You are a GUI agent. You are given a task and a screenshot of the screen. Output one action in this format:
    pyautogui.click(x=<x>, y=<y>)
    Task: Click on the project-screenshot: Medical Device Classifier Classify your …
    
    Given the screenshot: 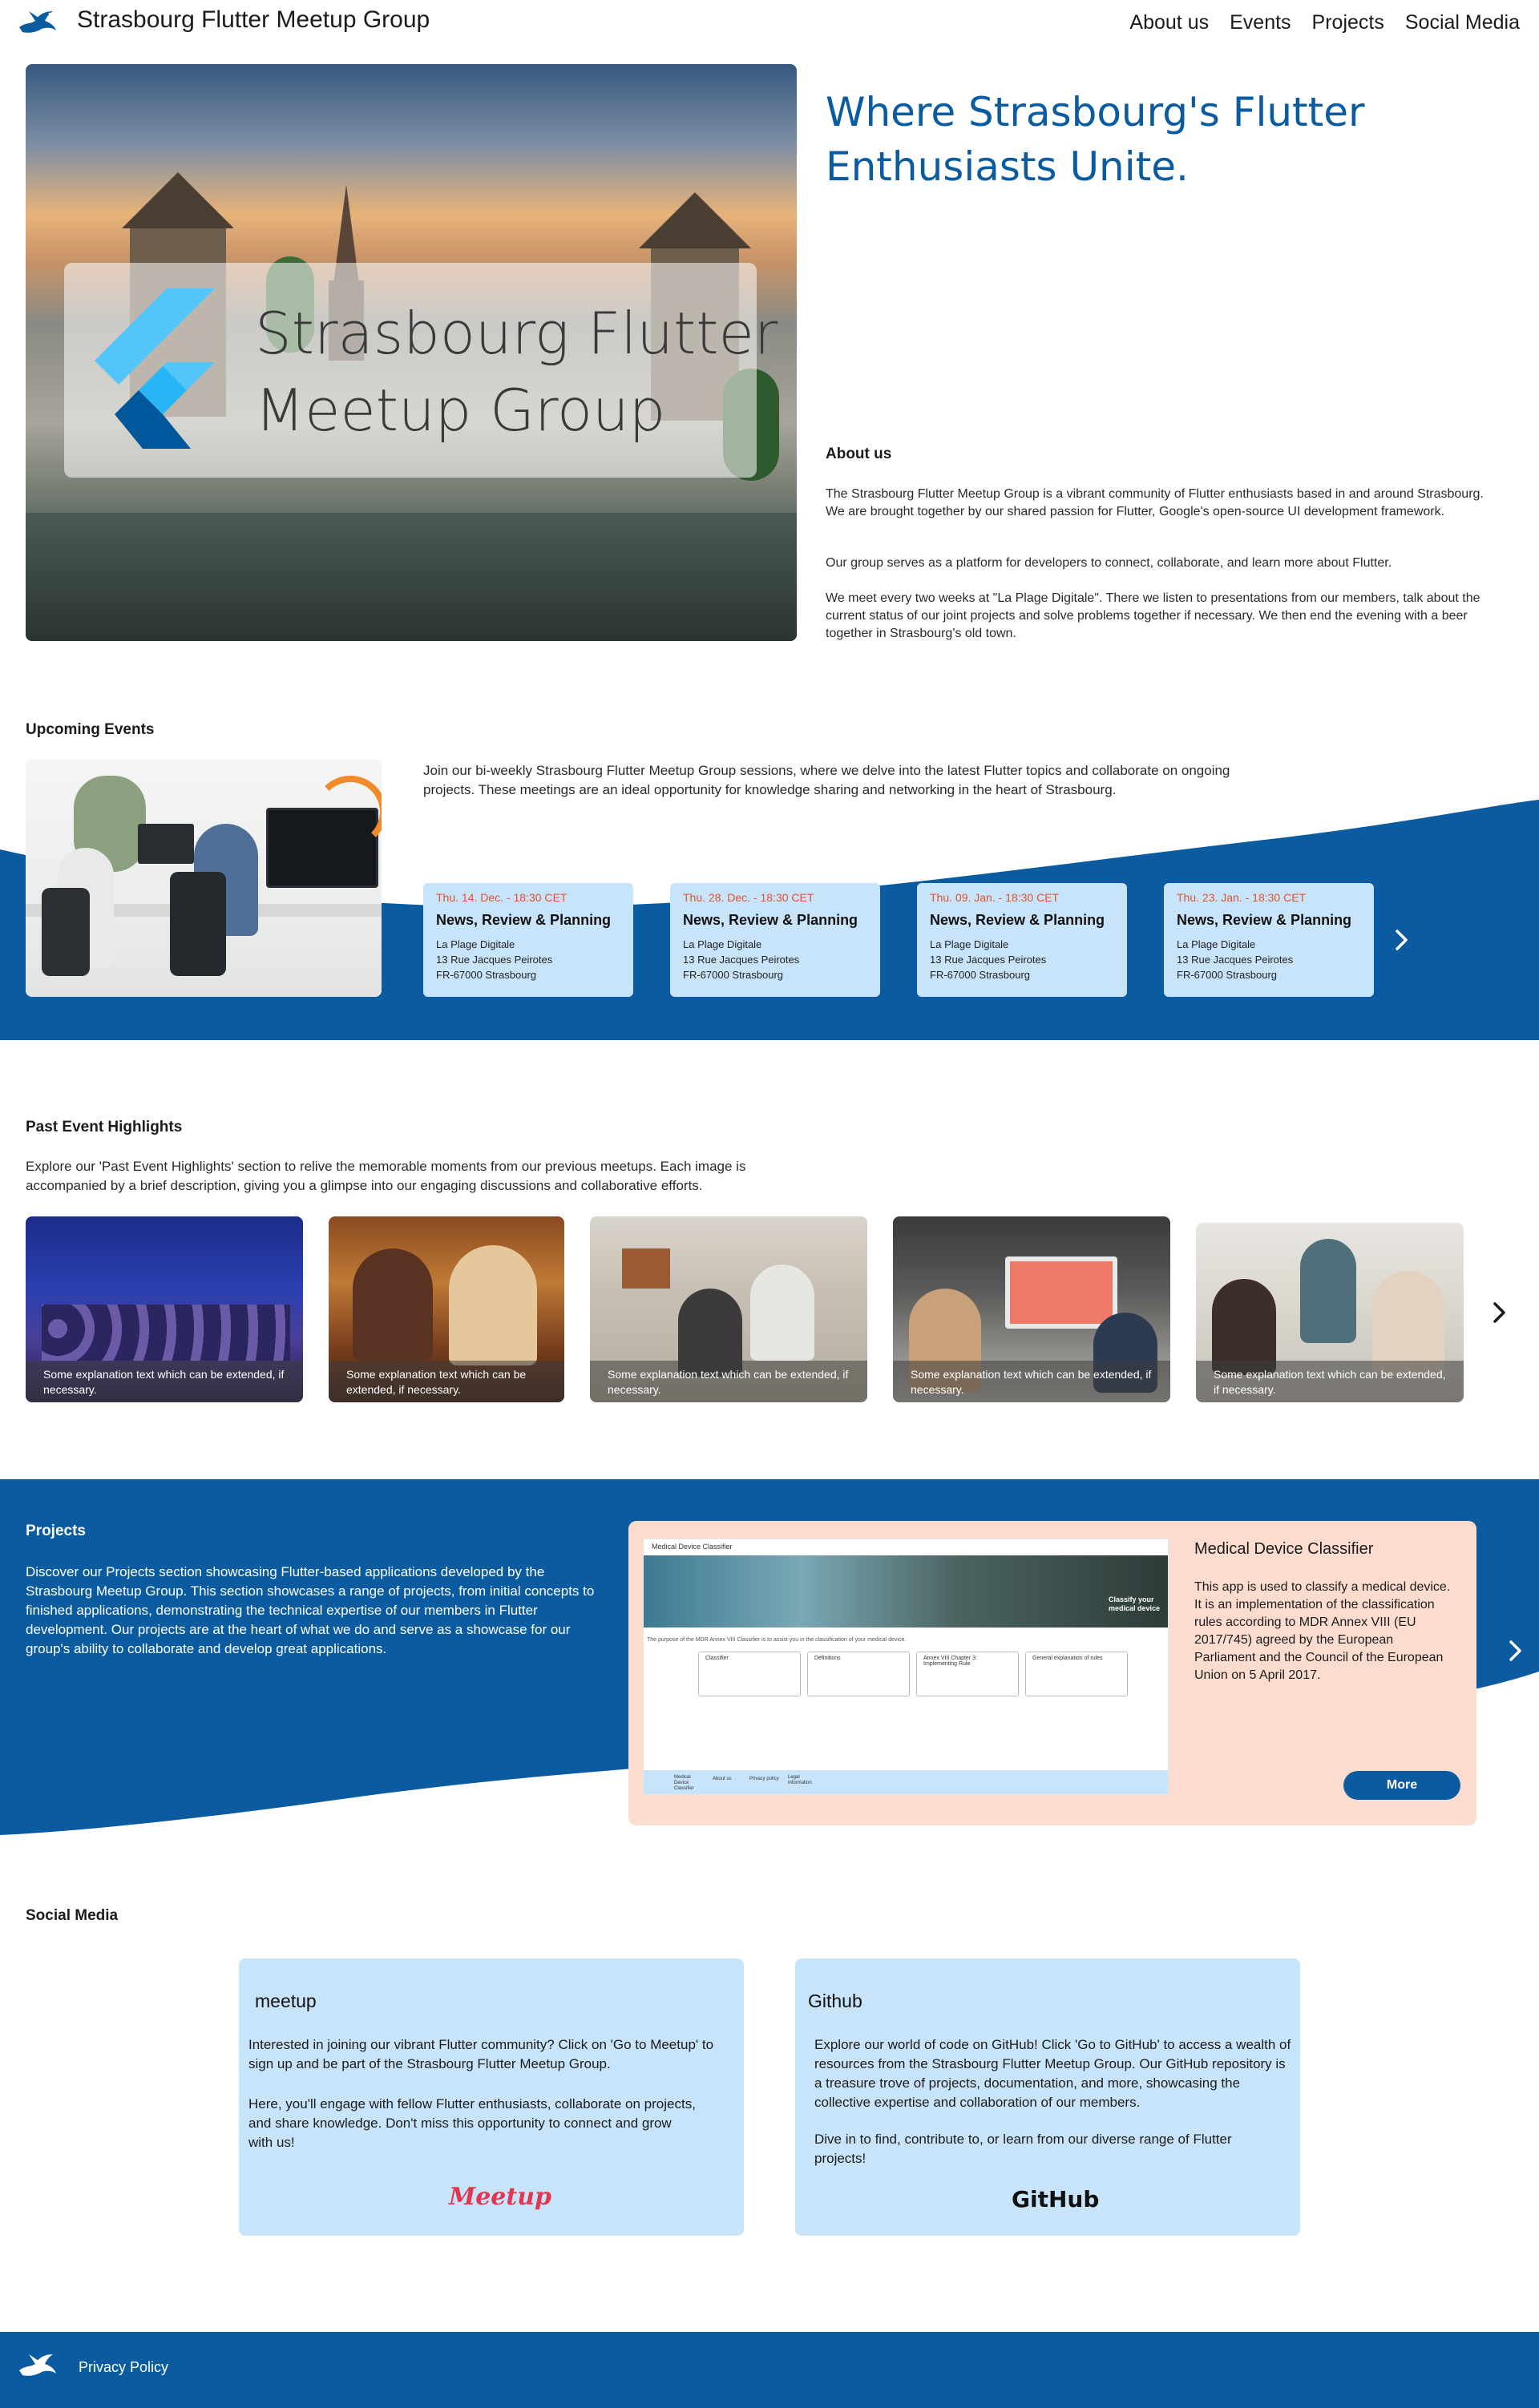 What is the action you would take?
    pyautogui.click(x=906, y=1667)
    